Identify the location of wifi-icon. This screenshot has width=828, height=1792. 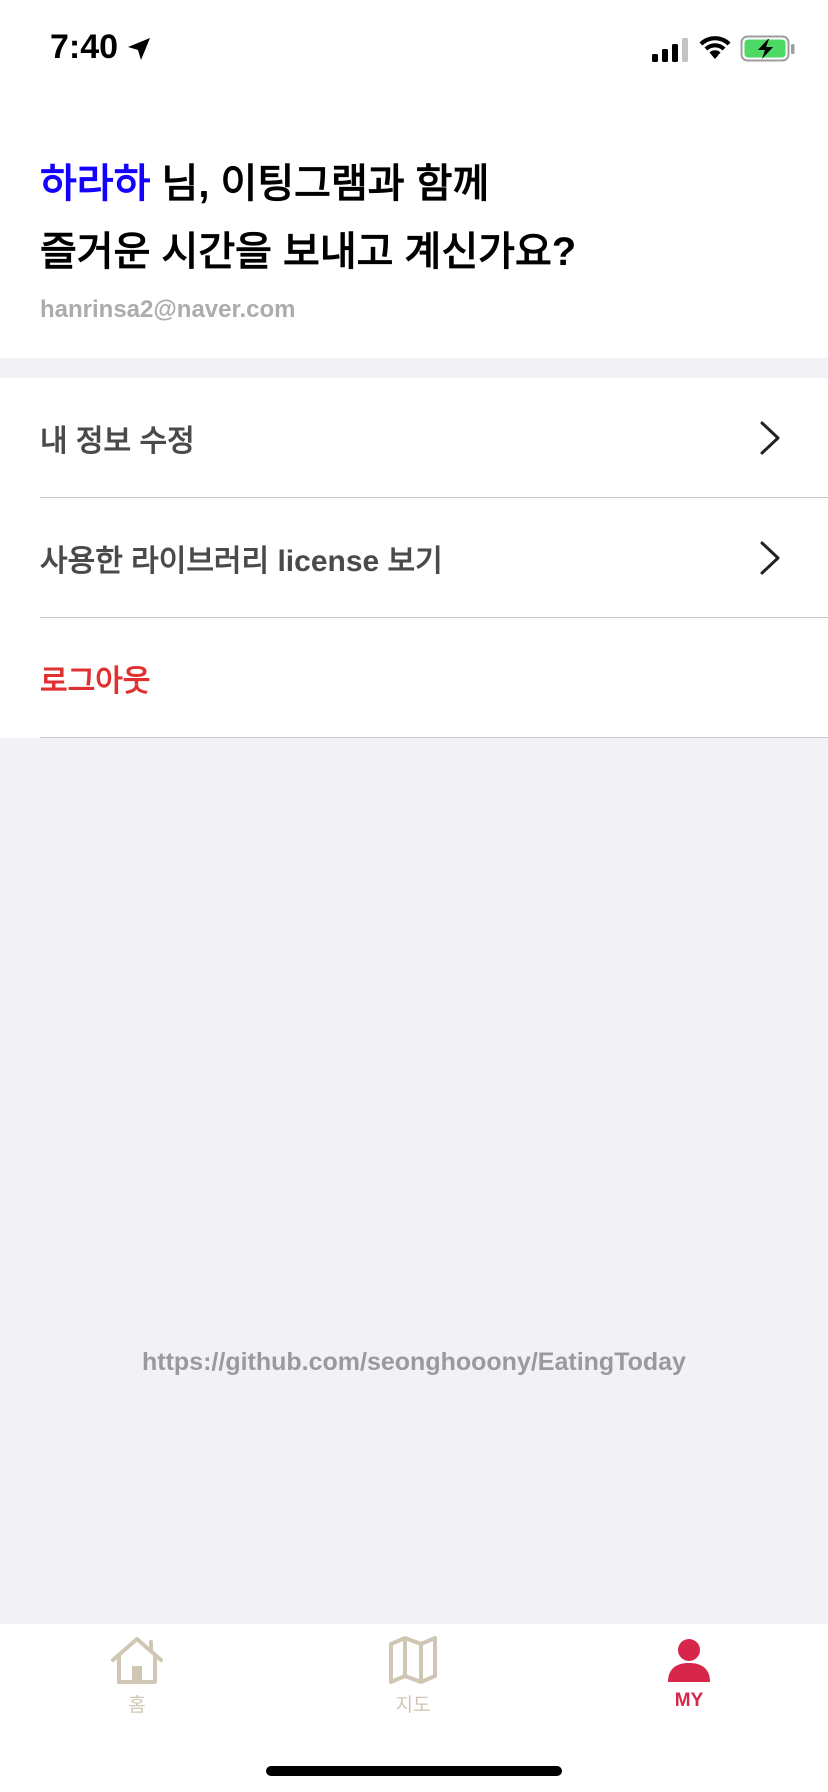
(715, 47).